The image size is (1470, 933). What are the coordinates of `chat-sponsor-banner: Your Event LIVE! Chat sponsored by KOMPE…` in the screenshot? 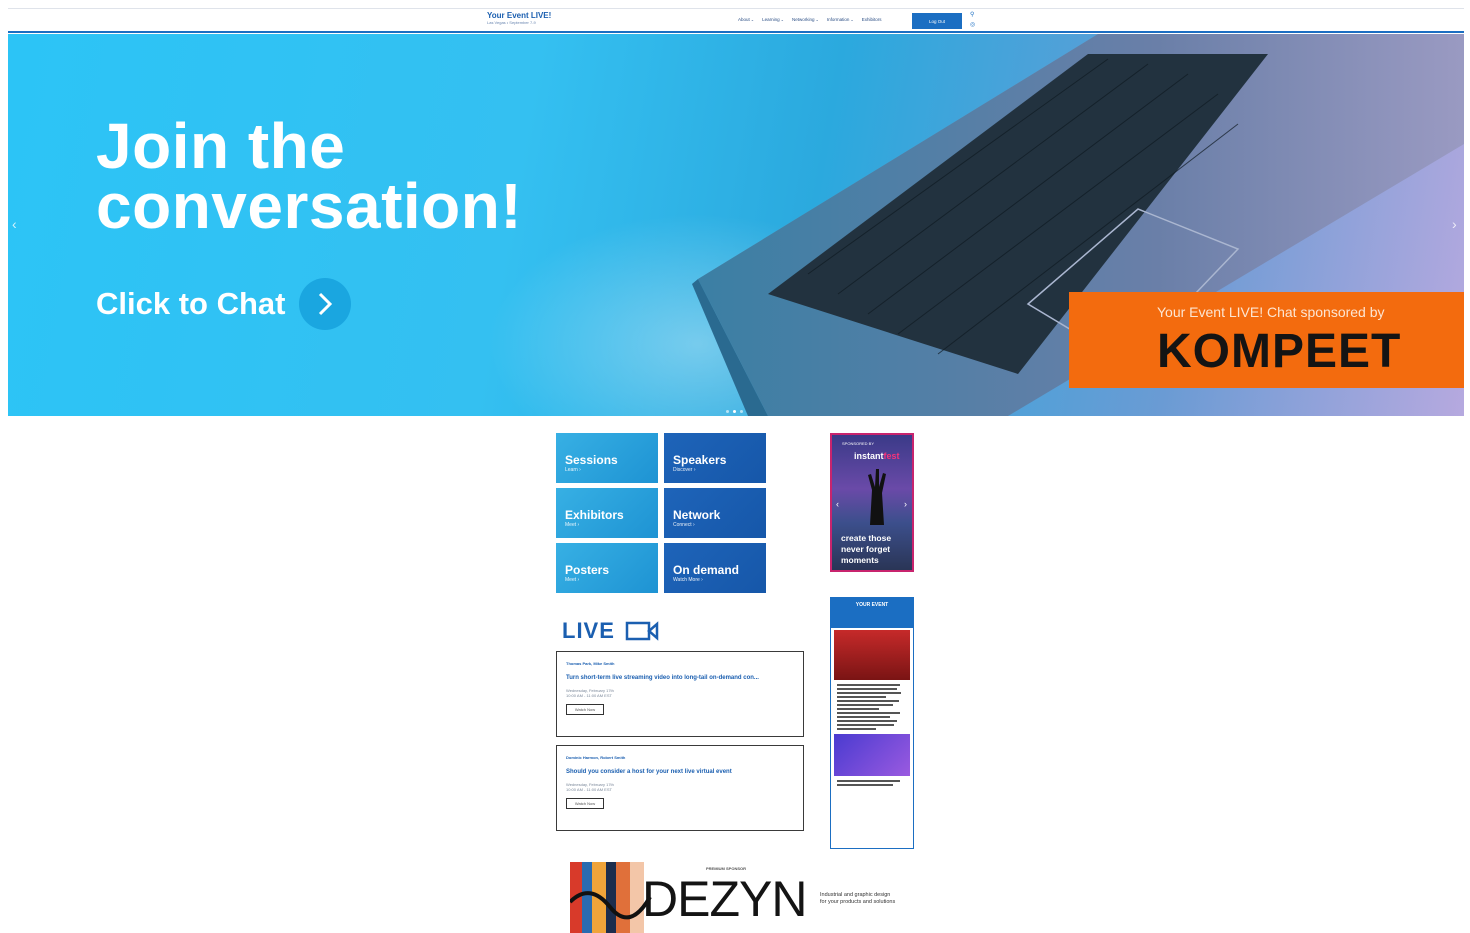 It's located at (1266, 340).